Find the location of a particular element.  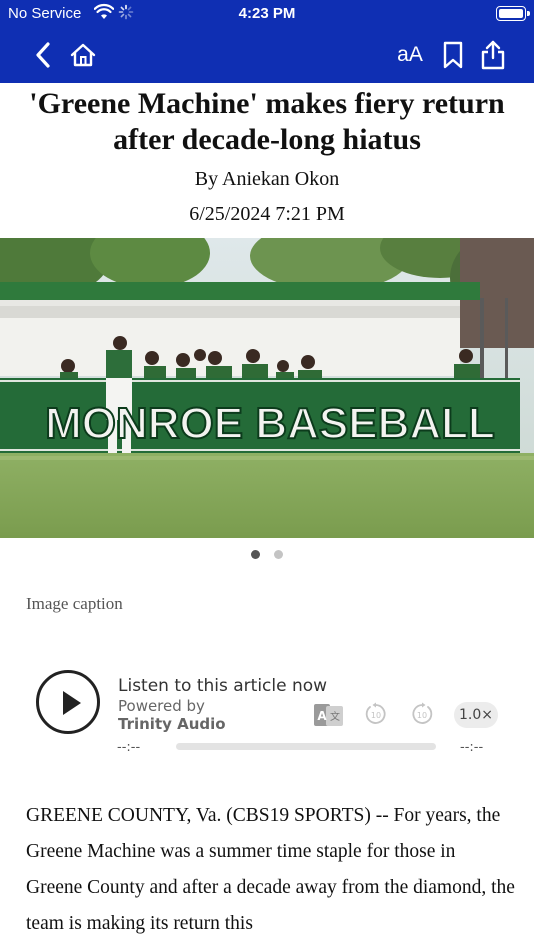

image-caption: Image caption is located at coordinates (74, 603).